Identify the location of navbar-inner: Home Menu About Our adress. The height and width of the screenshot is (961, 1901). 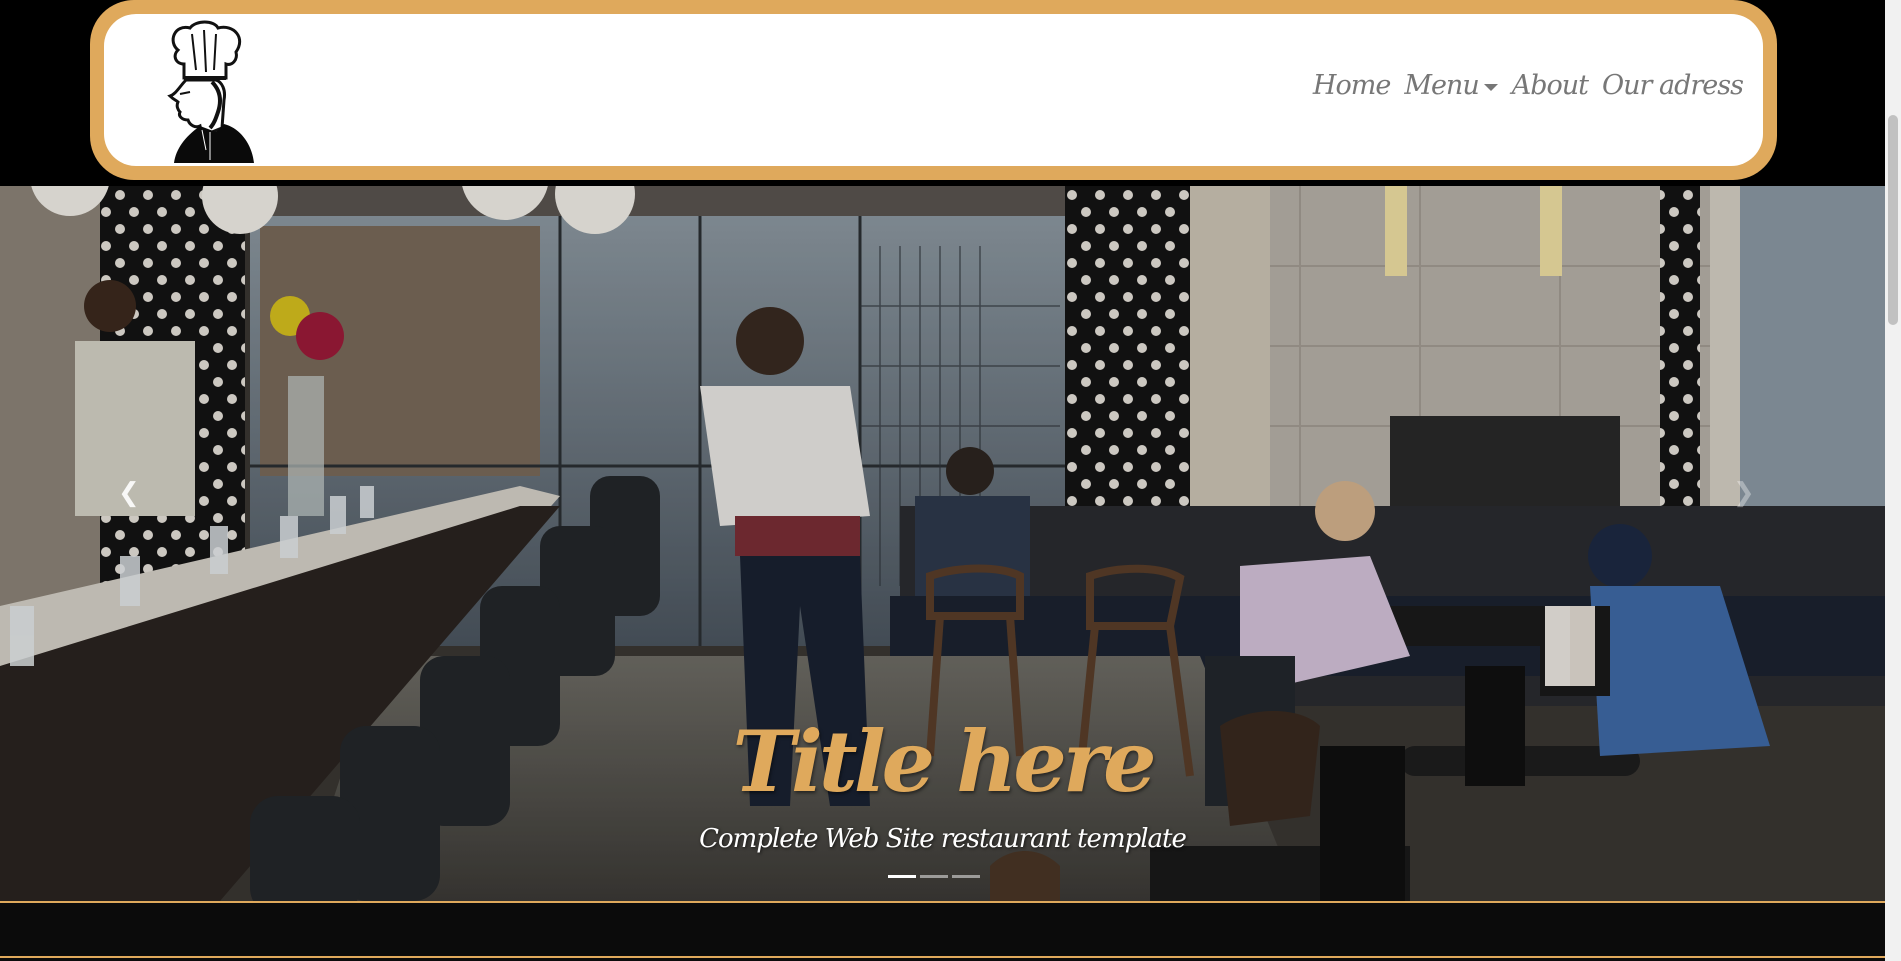
(933, 90).